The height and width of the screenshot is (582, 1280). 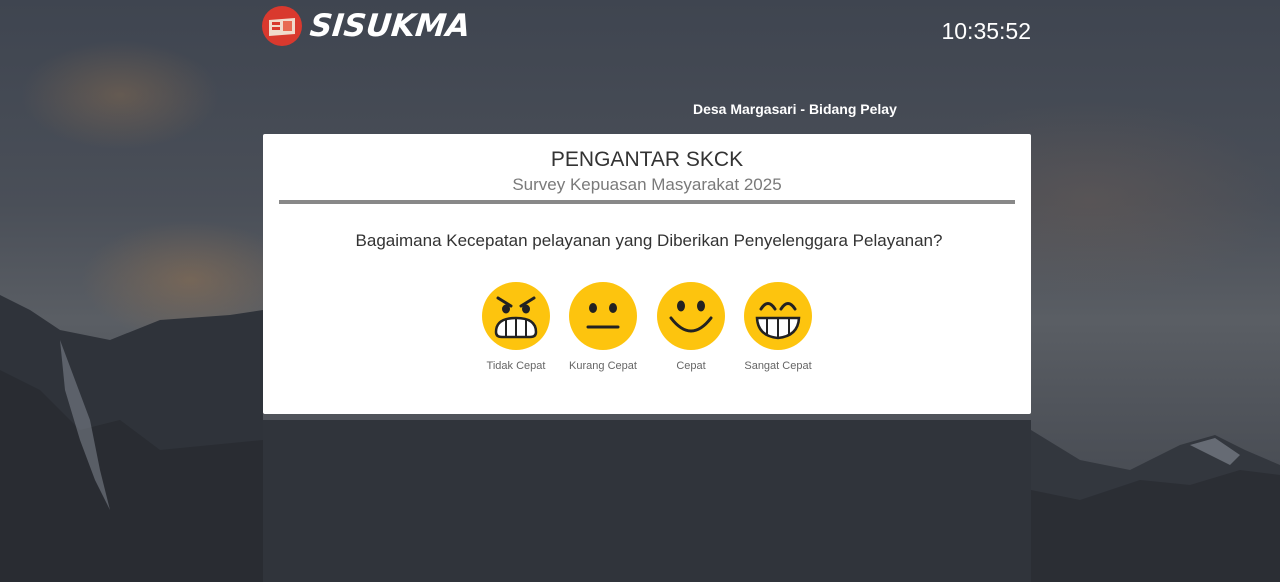 What do you see at coordinates (647, 159) in the screenshot?
I see `survey-title: PENGANTAR SKCK` at bounding box center [647, 159].